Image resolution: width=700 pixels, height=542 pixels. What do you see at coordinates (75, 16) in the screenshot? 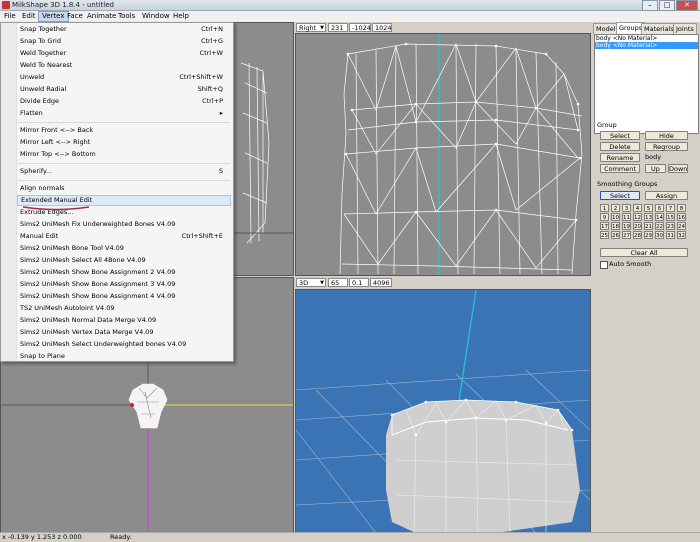
I see `menu-face: Face` at bounding box center [75, 16].